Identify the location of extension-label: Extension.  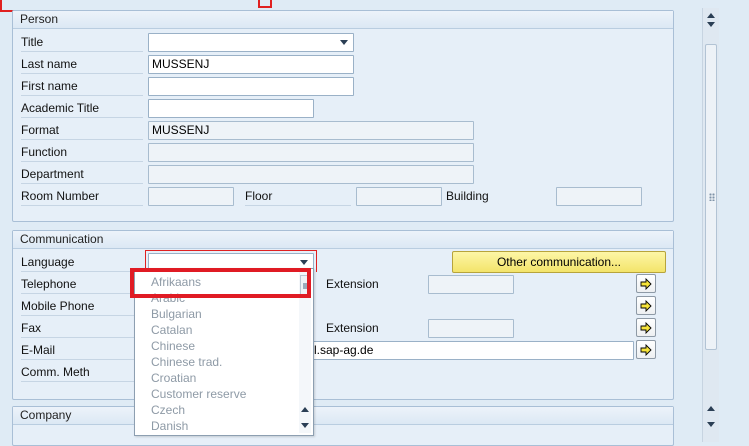
(352, 284).